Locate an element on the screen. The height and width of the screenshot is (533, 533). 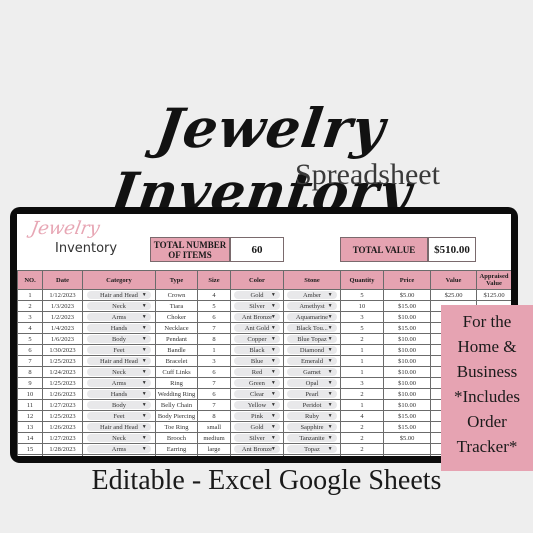
dropdown-chip: Emerald ▼ is located at coordinates (312, 361).